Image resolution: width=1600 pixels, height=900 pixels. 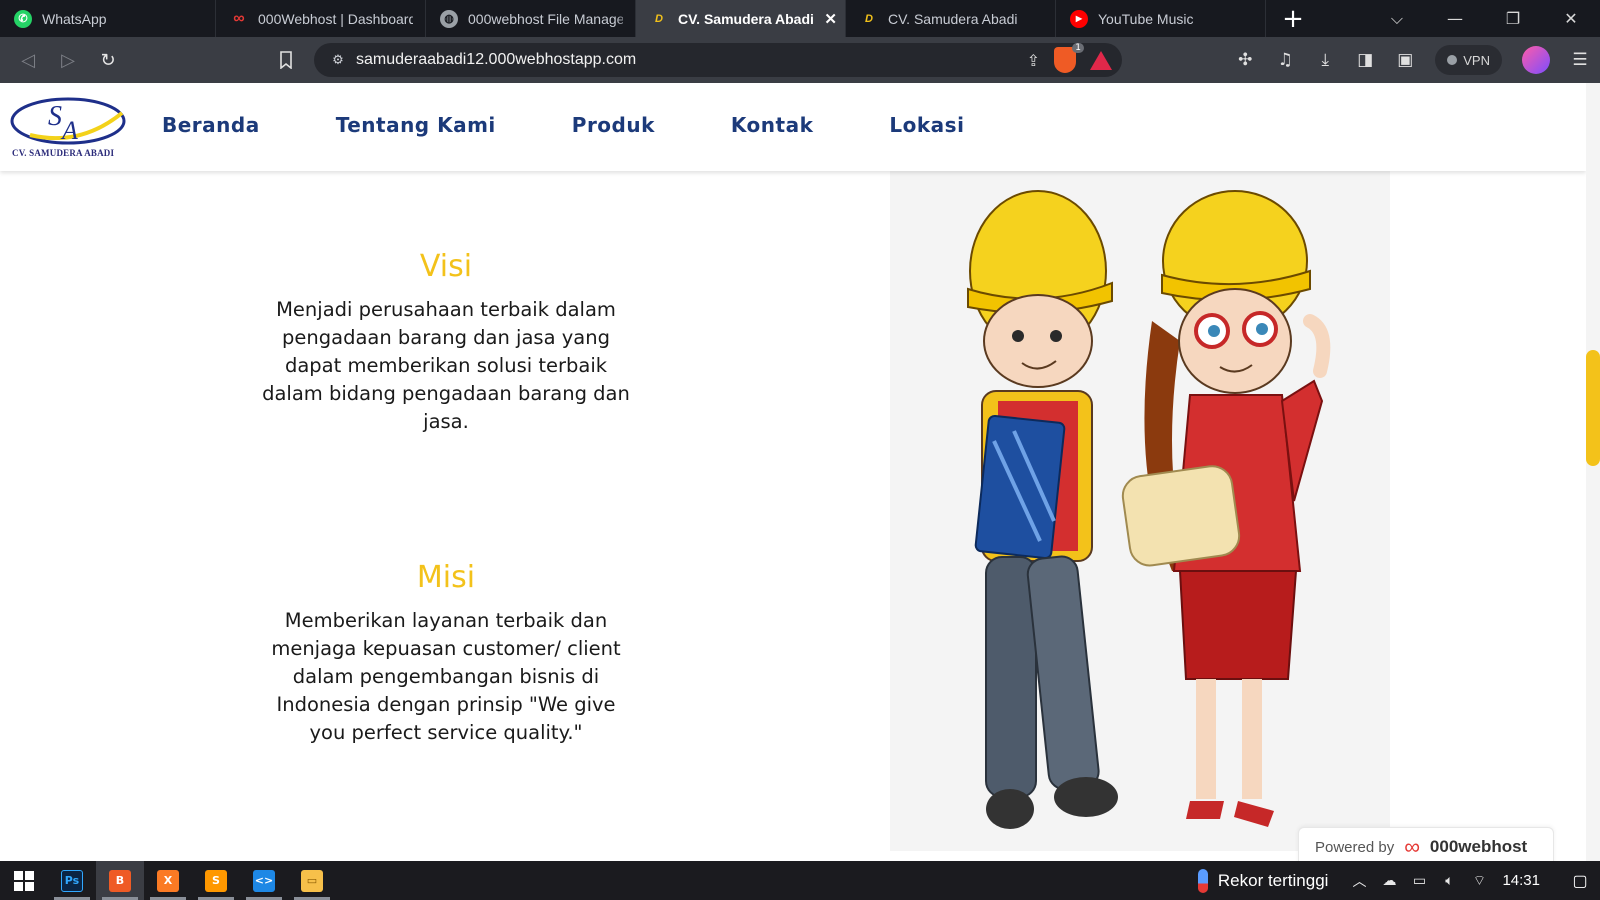 I want to click on tab-samudera: D CV. Samudera Abadi, so click(x=951, y=18).